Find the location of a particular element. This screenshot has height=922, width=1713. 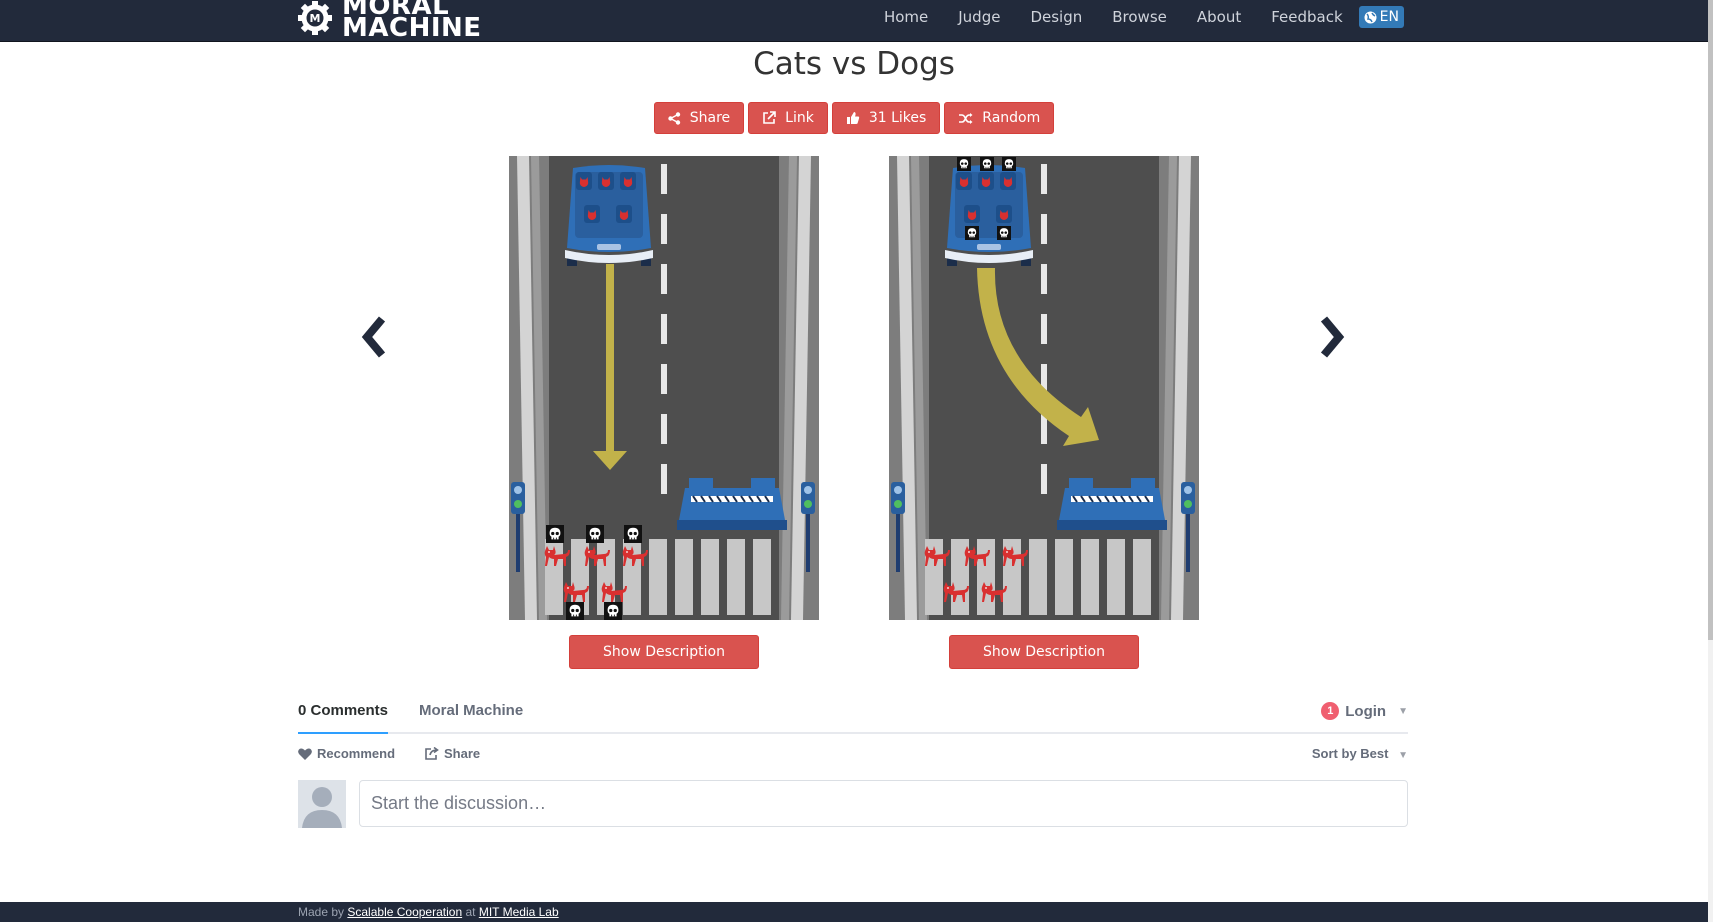

footer-at: at is located at coordinates (470, 912).